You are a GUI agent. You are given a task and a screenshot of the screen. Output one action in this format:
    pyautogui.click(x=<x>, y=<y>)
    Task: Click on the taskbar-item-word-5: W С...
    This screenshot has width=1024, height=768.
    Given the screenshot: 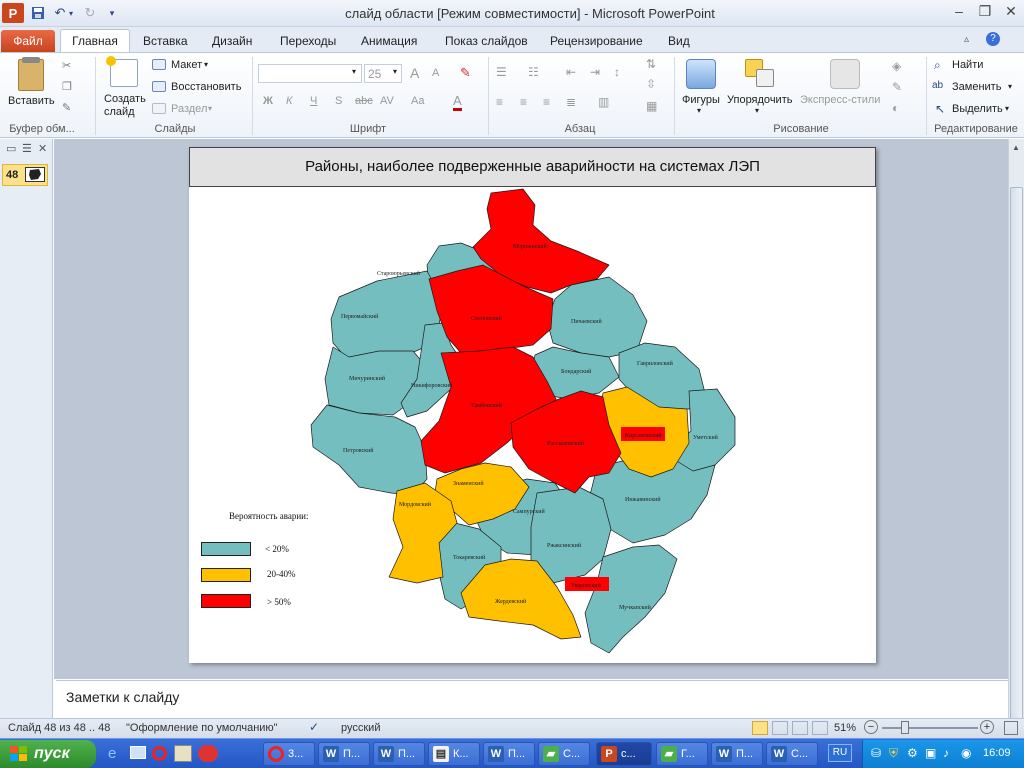 What is the action you would take?
    pyautogui.click(x=792, y=754)
    